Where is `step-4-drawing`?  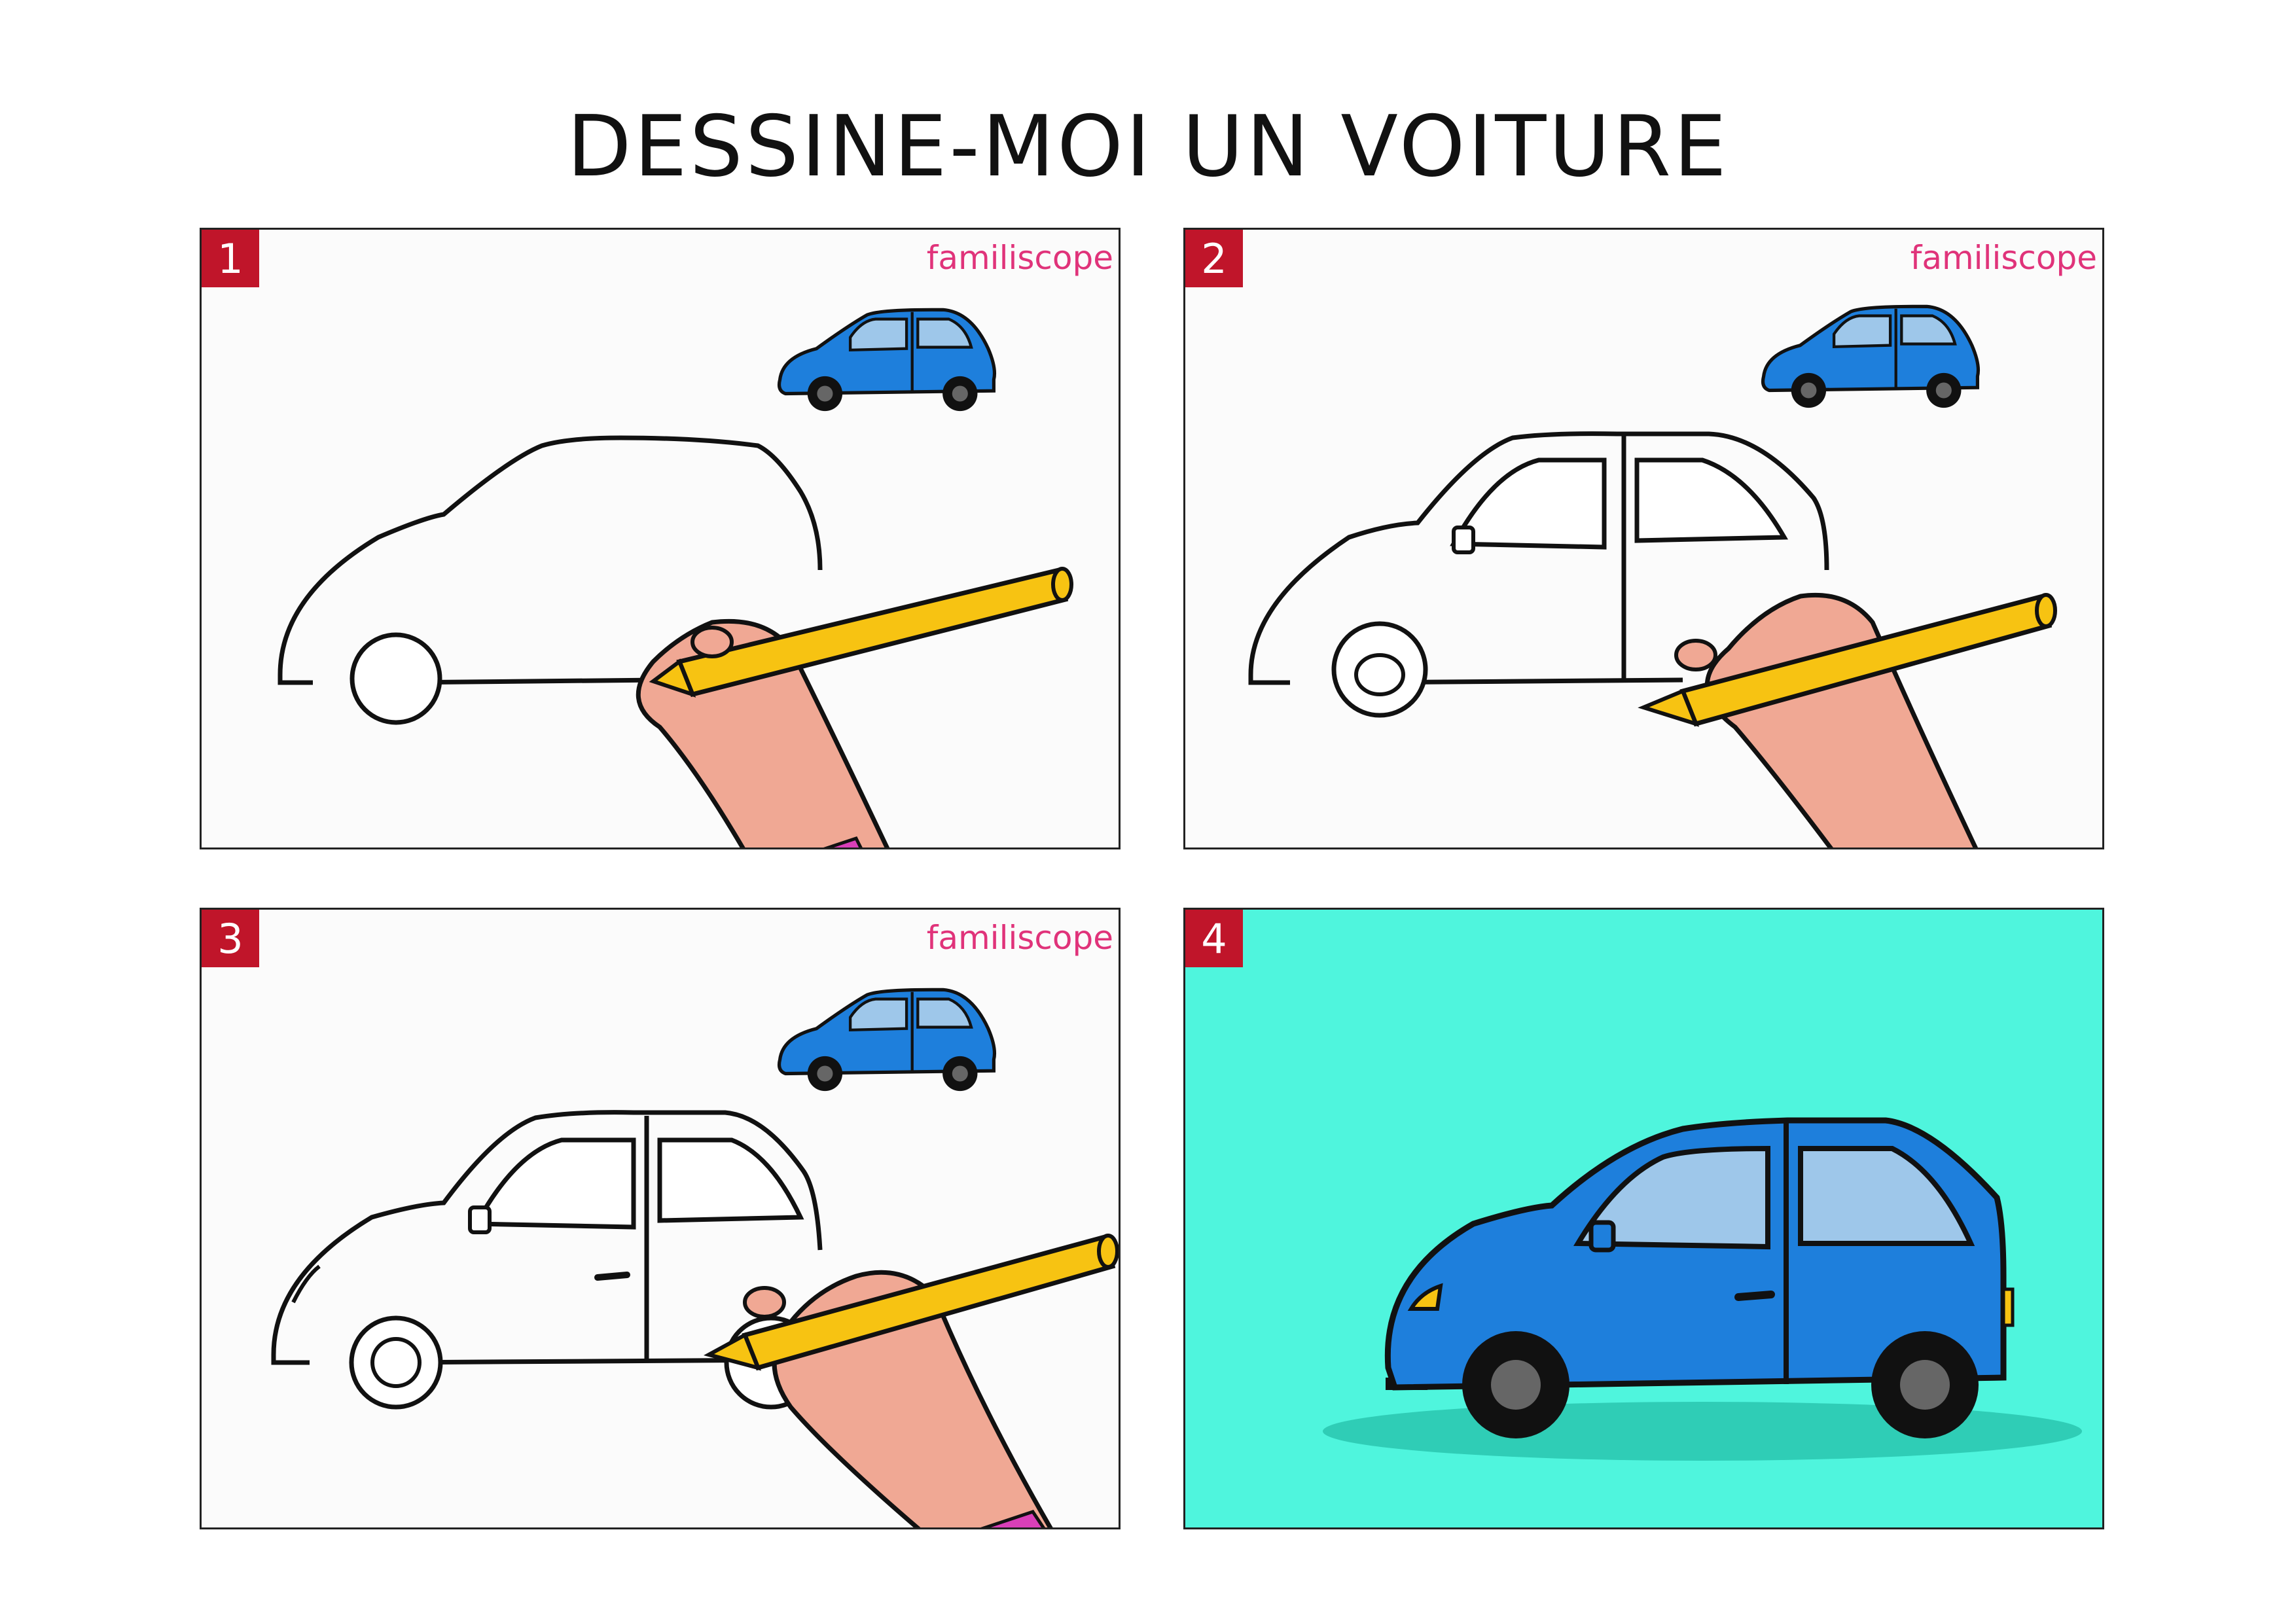 step-4-drawing is located at coordinates (1702, 1289).